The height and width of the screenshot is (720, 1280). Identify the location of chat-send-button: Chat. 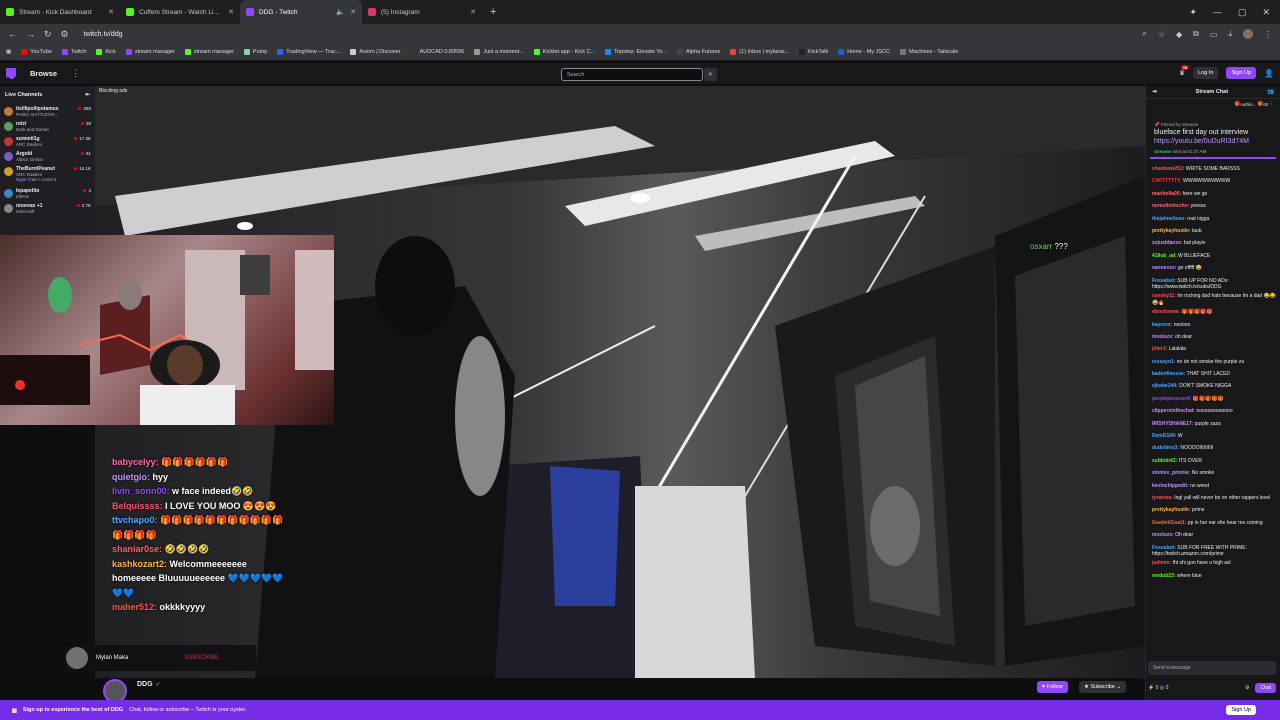
(1265, 688).